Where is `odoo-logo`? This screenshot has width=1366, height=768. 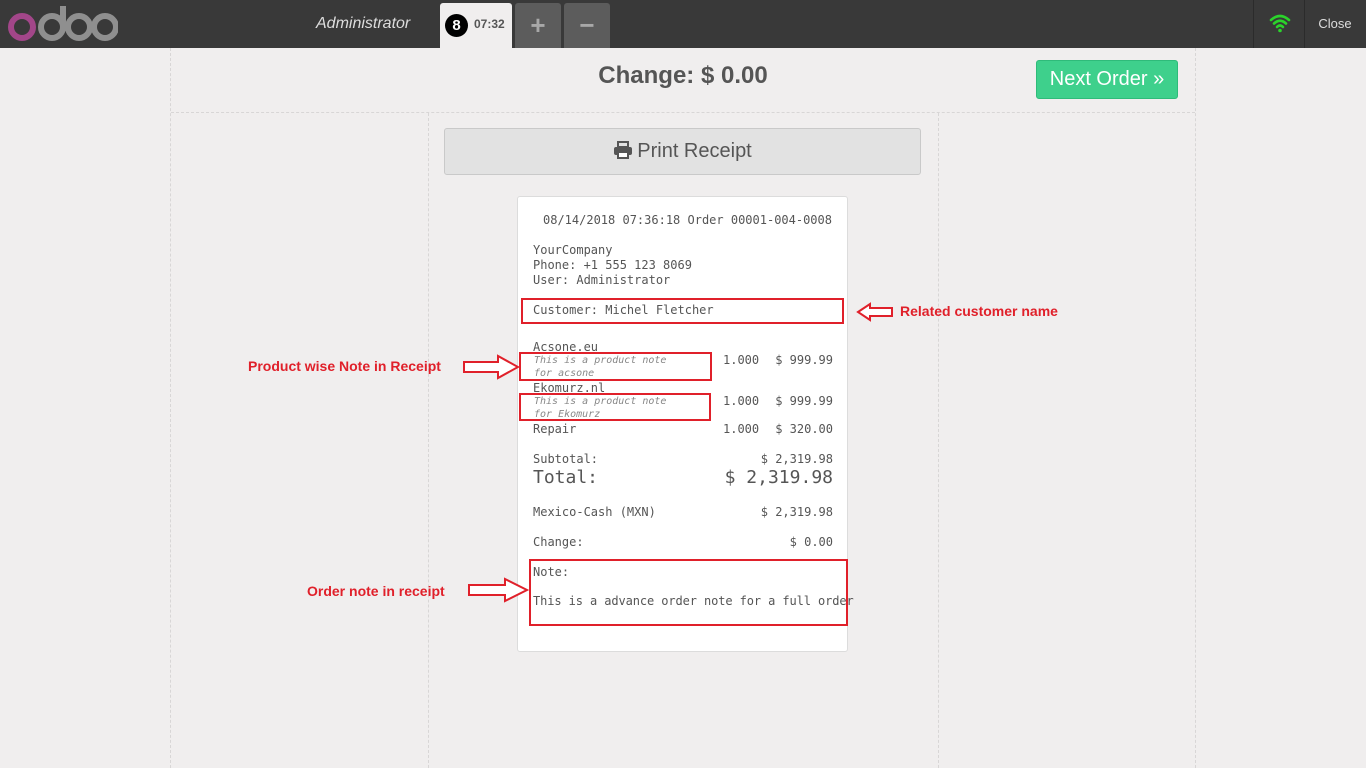 odoo-logo is located at coordinates (63, 23).